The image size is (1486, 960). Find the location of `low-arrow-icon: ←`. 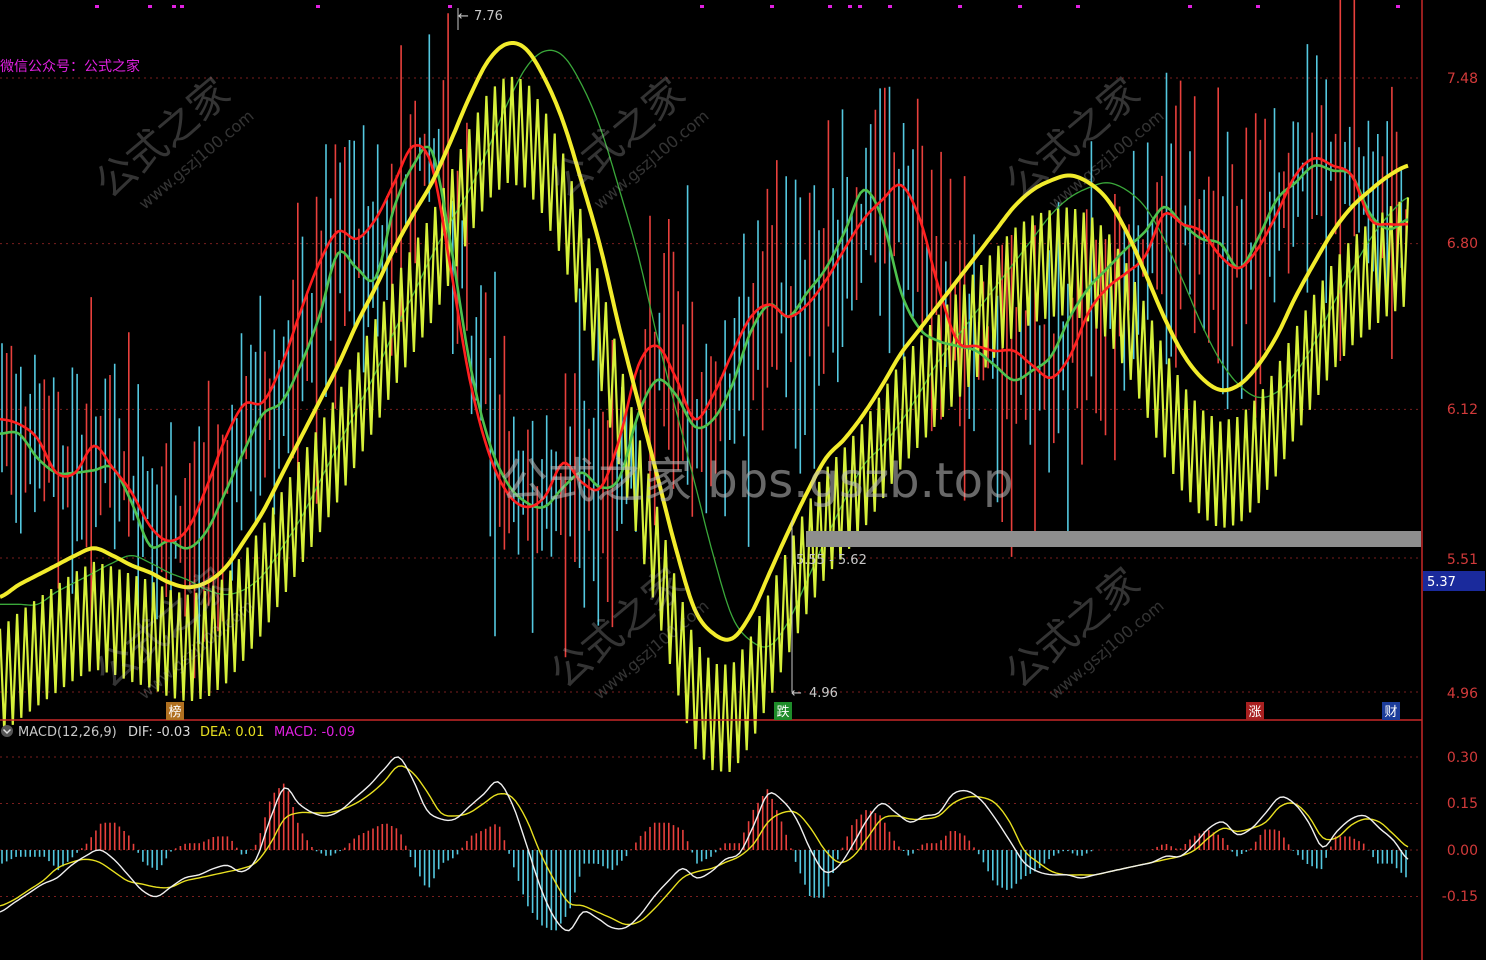

low-arrow-icon: ← is located at coordinates (796, 693).